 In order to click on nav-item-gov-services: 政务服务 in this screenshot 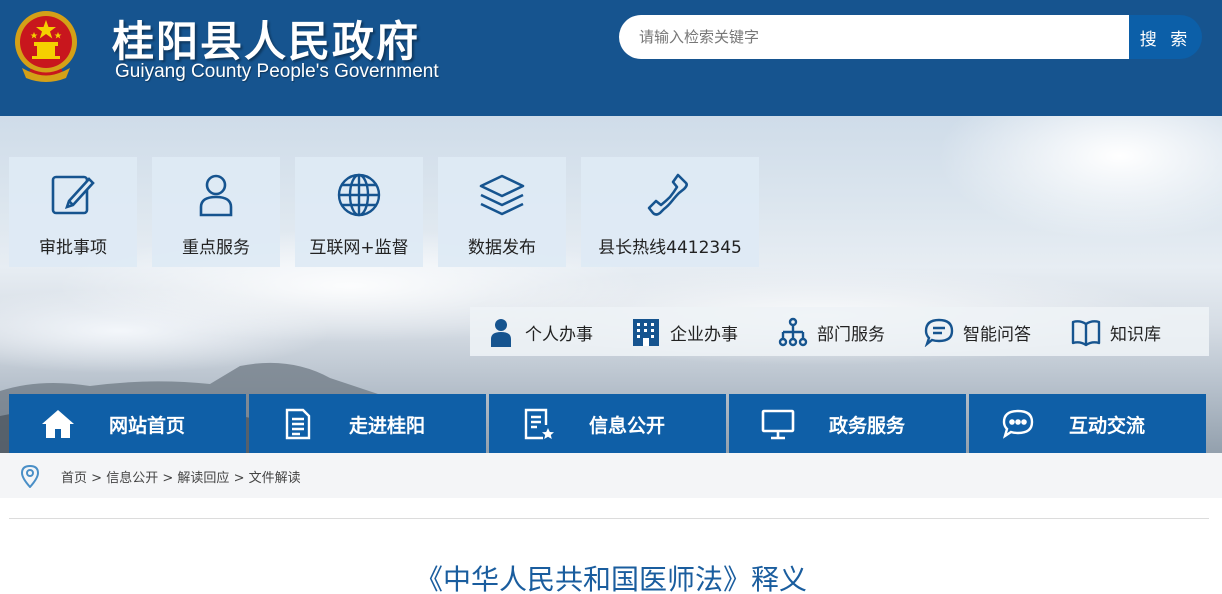, I will do `click(847, 423)`.